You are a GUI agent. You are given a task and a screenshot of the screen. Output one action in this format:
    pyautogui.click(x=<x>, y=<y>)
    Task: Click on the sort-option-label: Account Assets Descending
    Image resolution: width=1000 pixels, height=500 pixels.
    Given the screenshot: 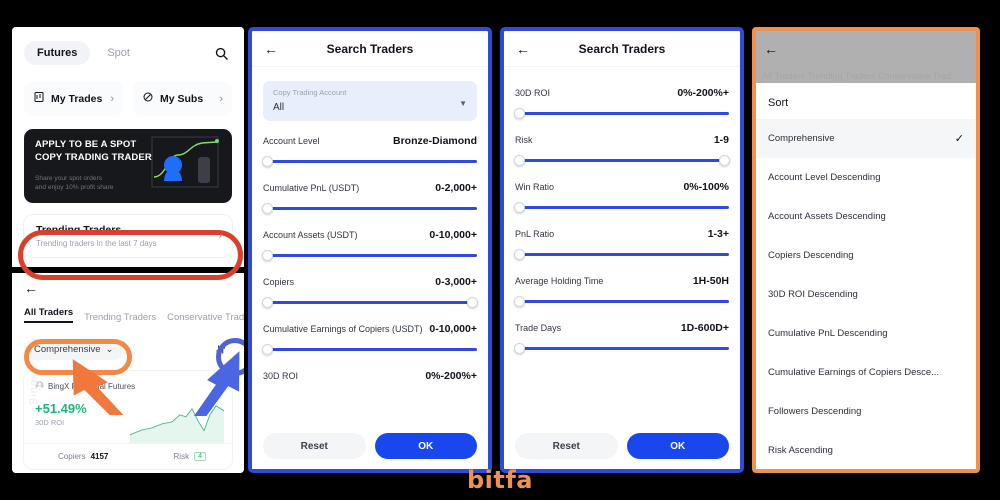 What is the action you would take?
    pyautogui.click(x=827, y=216)
    